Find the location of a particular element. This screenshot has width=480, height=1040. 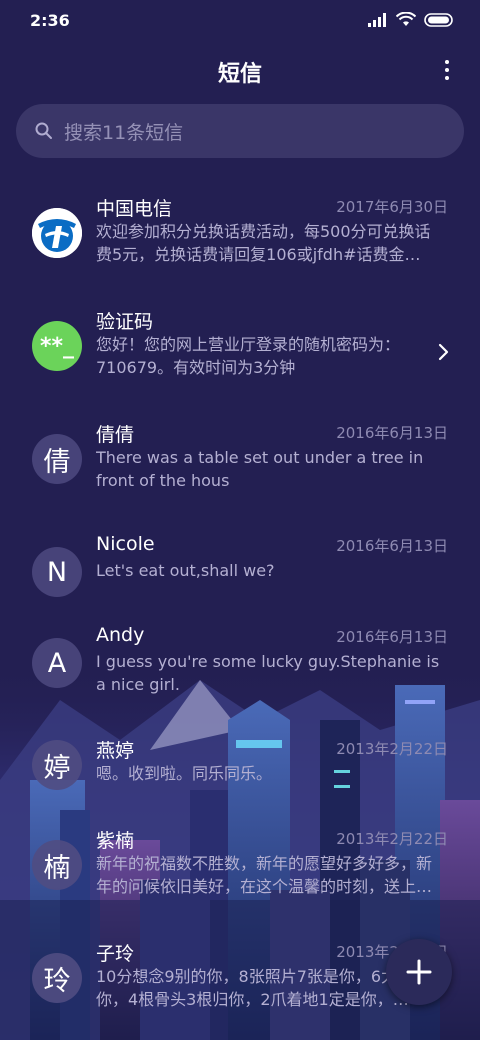

status-bar: 2:36 is located at coordinates (240, 20).